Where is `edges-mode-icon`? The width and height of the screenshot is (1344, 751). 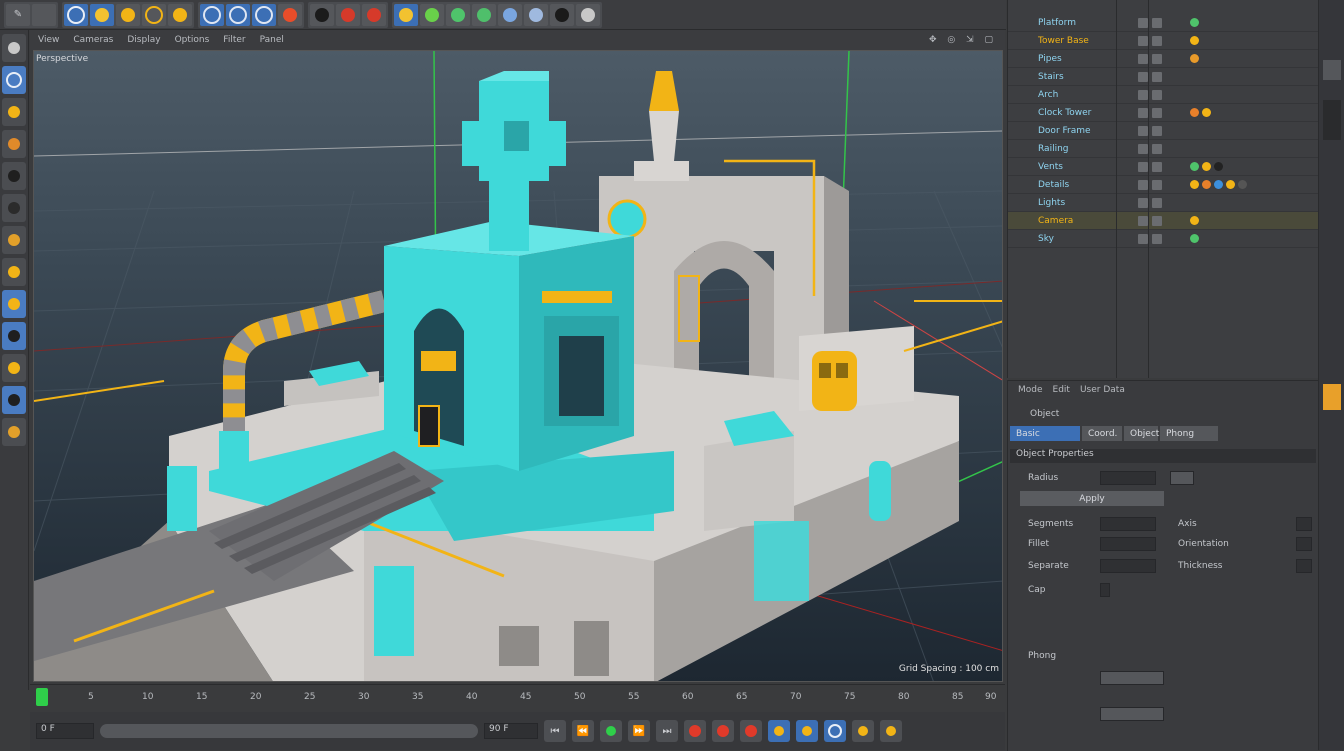 edges-mode-icon is located at coordinates (14, 208).